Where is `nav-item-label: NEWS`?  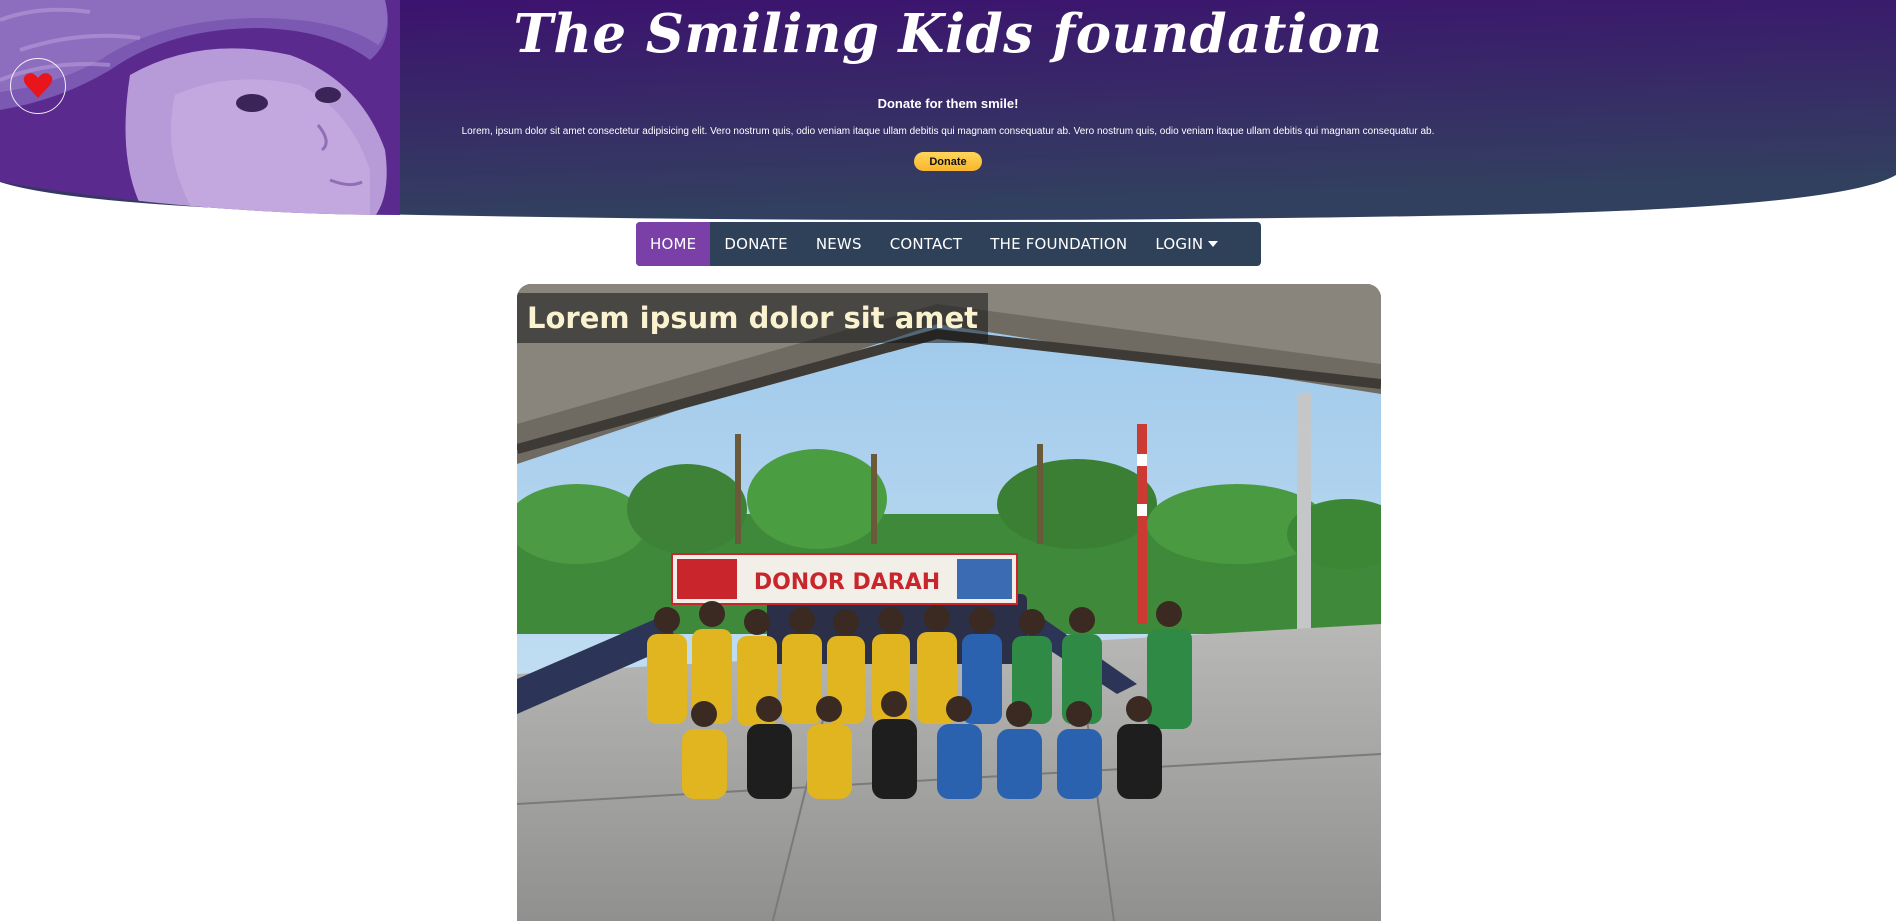
nav-item-label: NEWS is located at coordinates (838, 244).